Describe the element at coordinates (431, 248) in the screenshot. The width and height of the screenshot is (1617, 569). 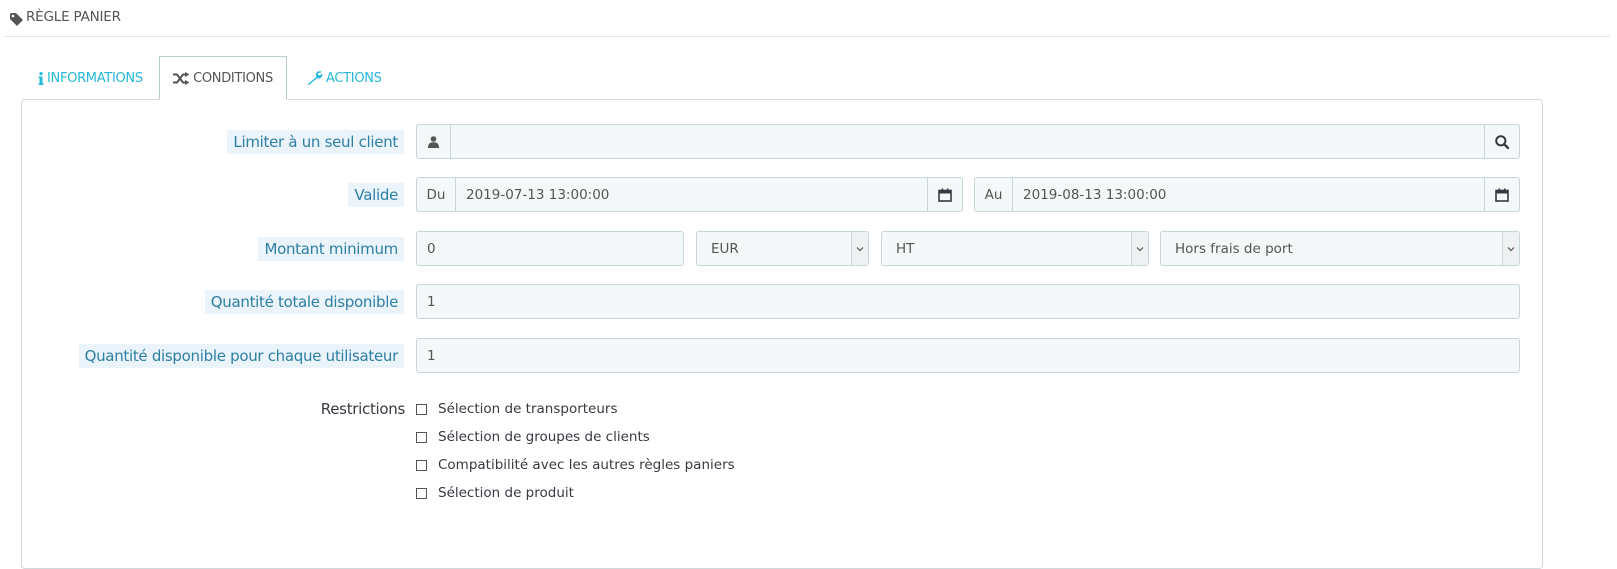
I see `minimum-amount-value: 0` at that location.